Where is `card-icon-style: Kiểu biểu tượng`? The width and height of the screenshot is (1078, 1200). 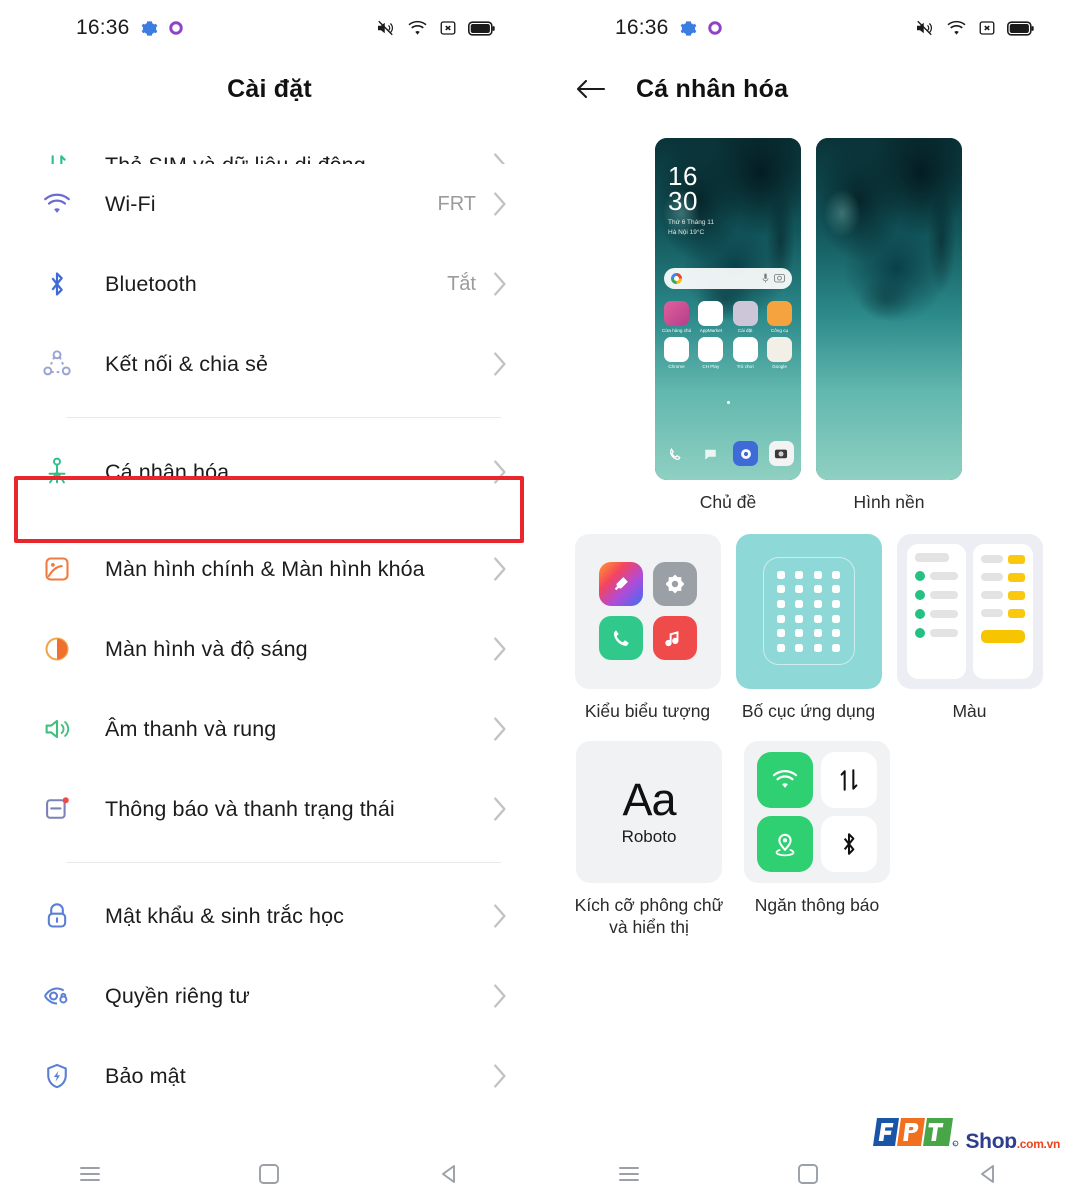 card-icon-style: Kiểu biểu tượng is located at coordinates (647, 628).